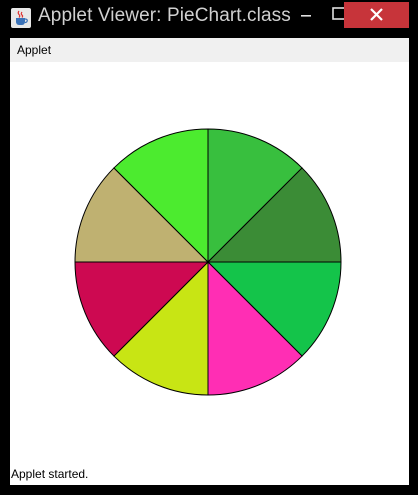  Describe the element at coordinates (21, 18) in the screenshot. I see `java-coffee-icon` at that location.